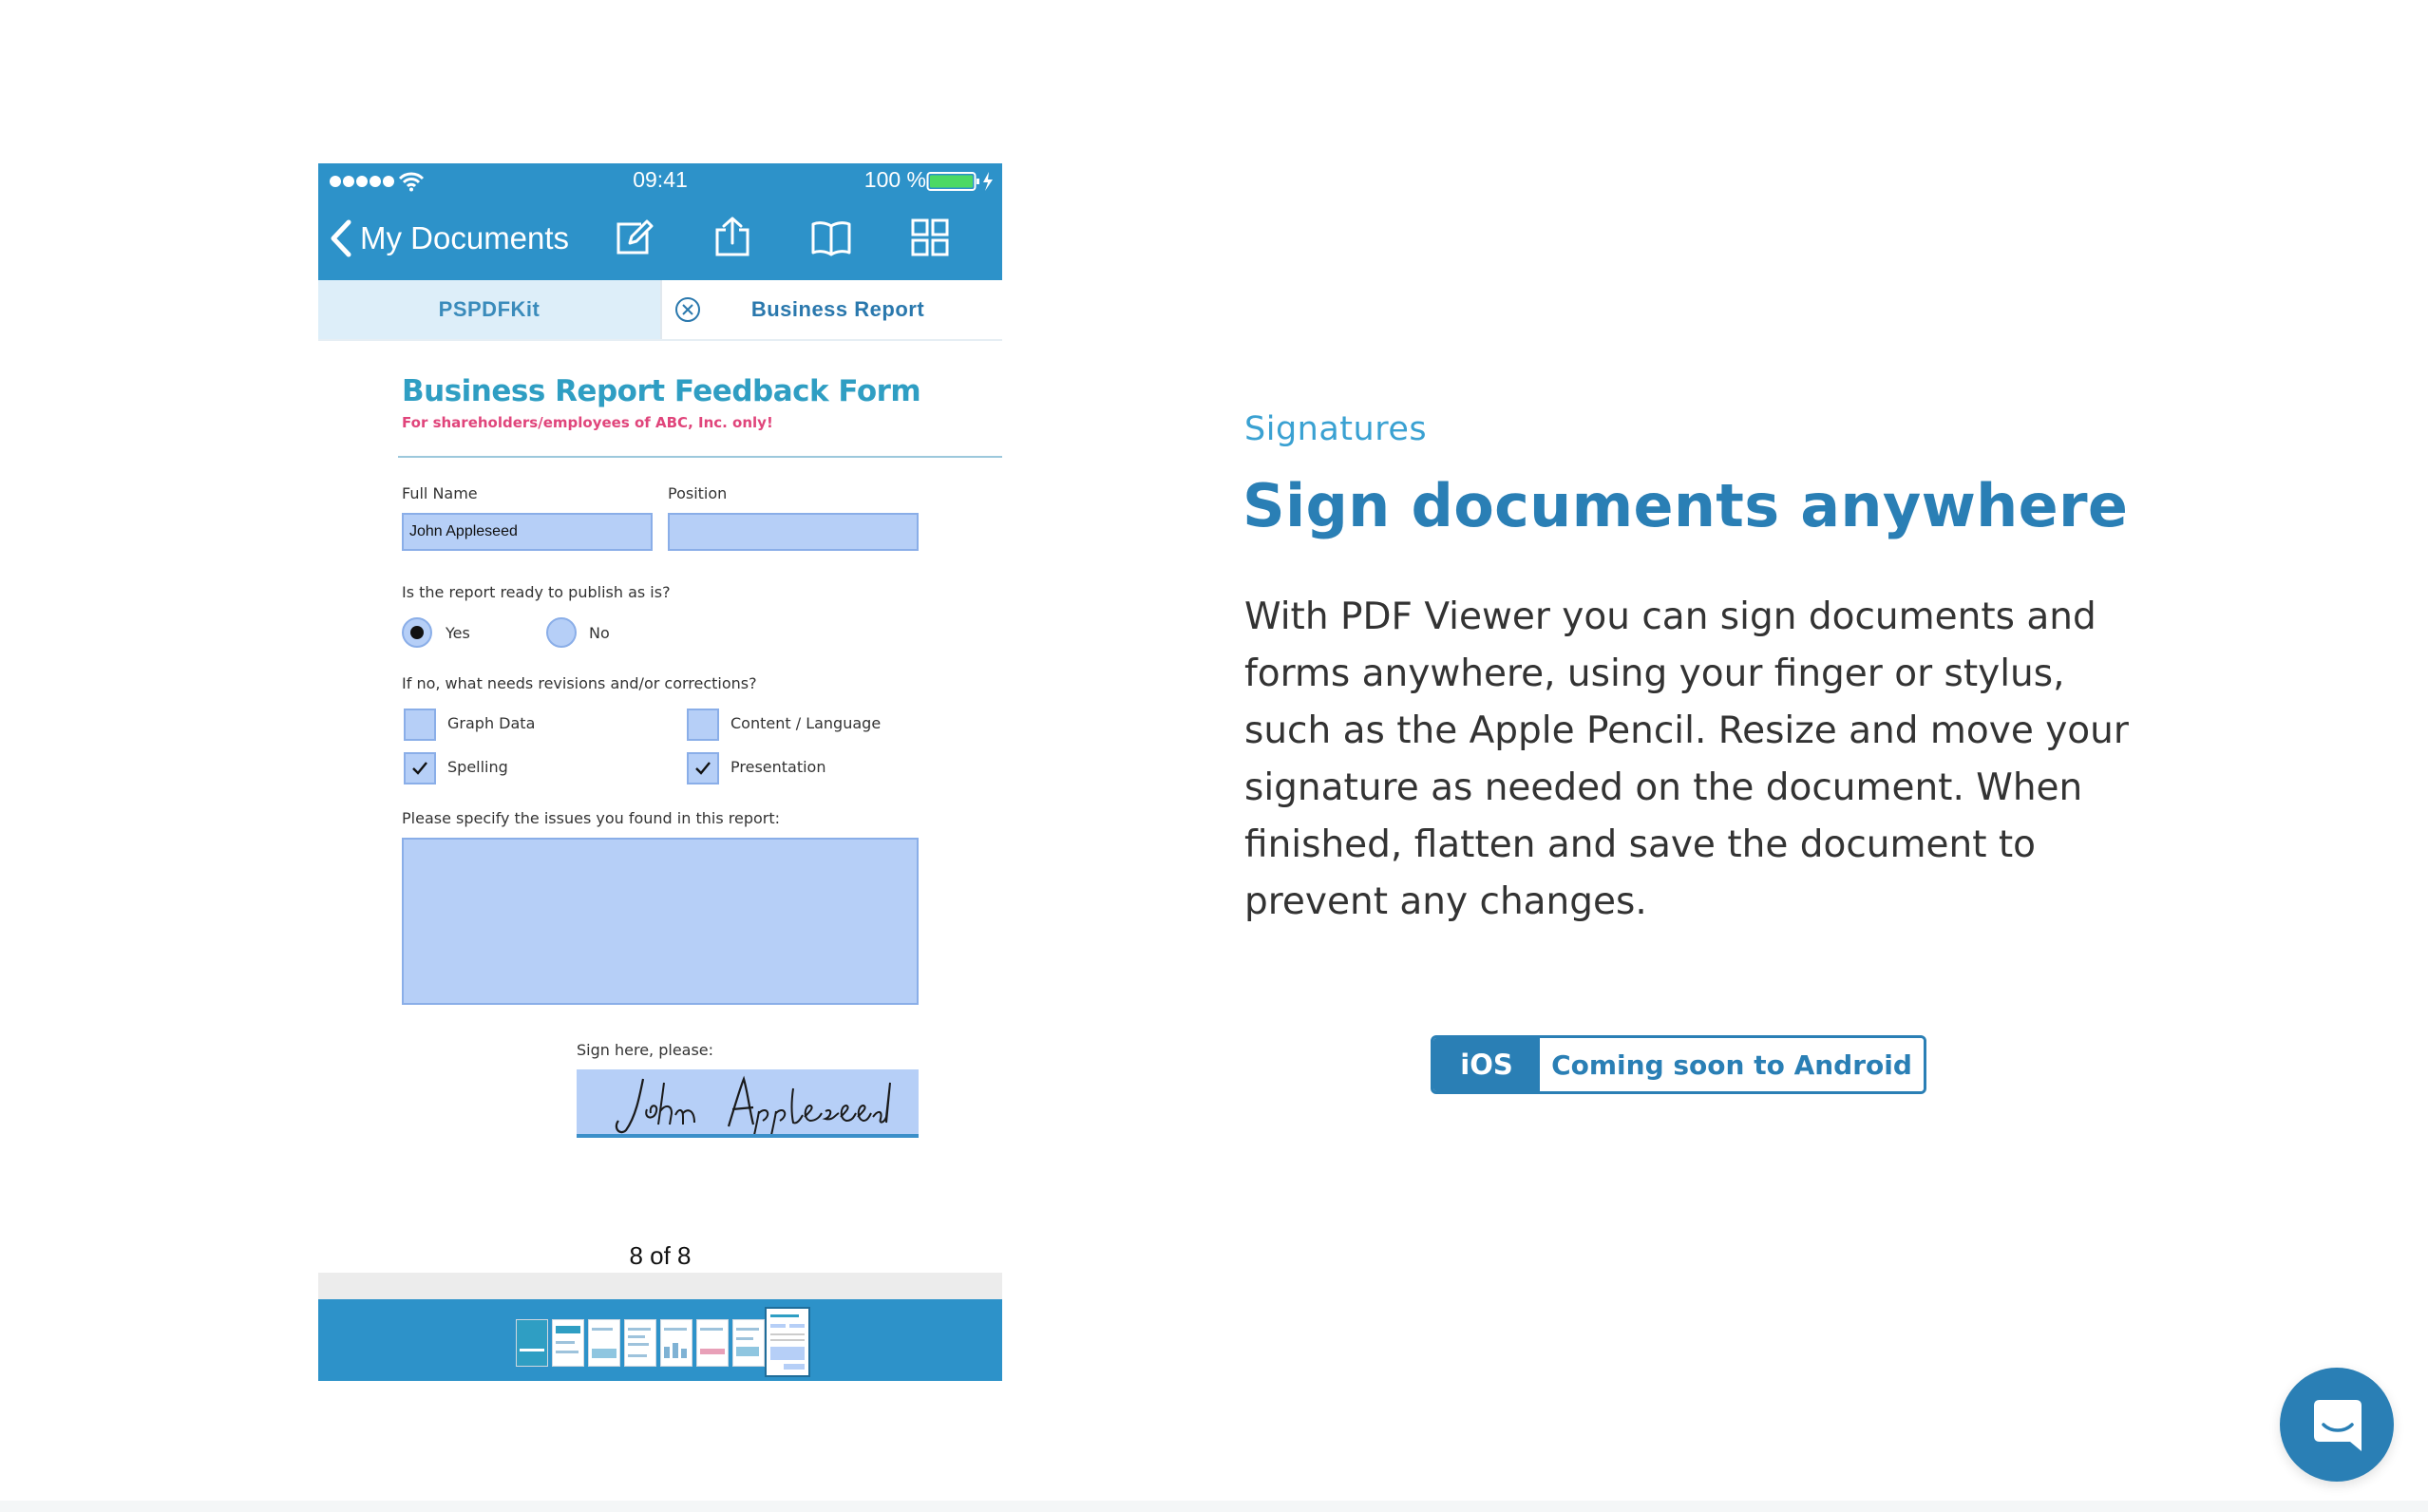 The height and width of the screenshot is (1512, 2428). Describe the element at coordinates (1732, 1064) in the screenshot. I see `android-coming-soon-label: Coming soon to Android` at that location.